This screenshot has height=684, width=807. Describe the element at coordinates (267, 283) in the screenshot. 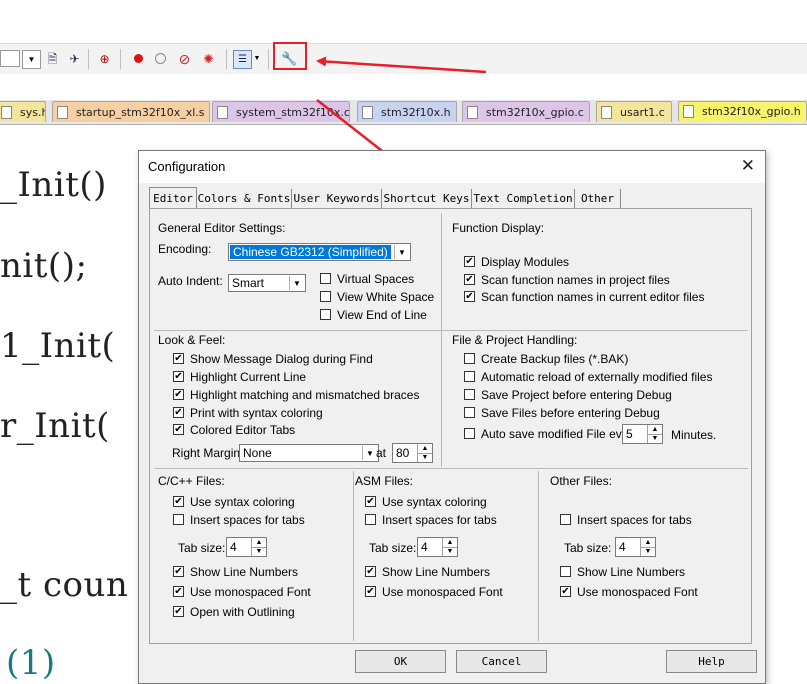

I see `auto-indent-select: Smart ▼` at that location.